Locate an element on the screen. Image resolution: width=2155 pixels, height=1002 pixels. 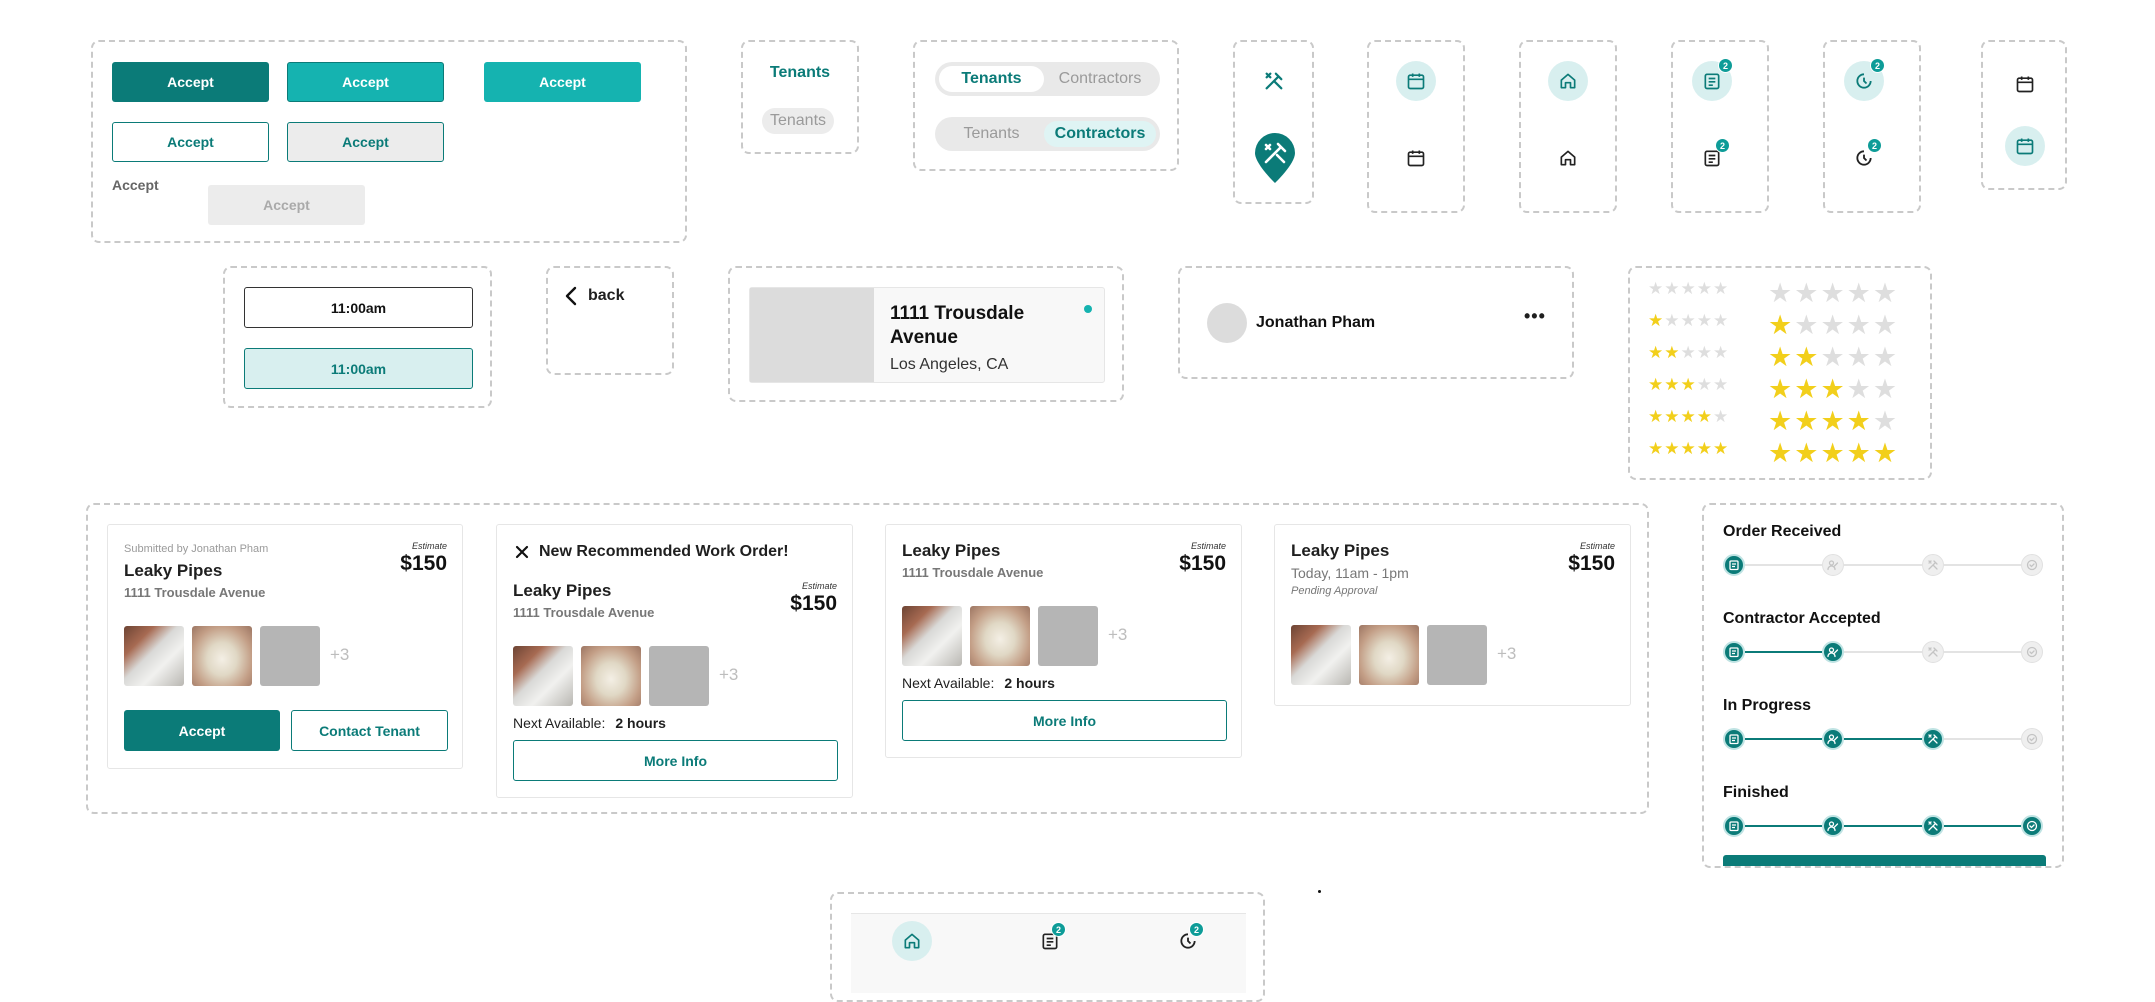
star-rating-small-4: ★ ★ ★ ★ ★ is located at coordinates (1688, 416).